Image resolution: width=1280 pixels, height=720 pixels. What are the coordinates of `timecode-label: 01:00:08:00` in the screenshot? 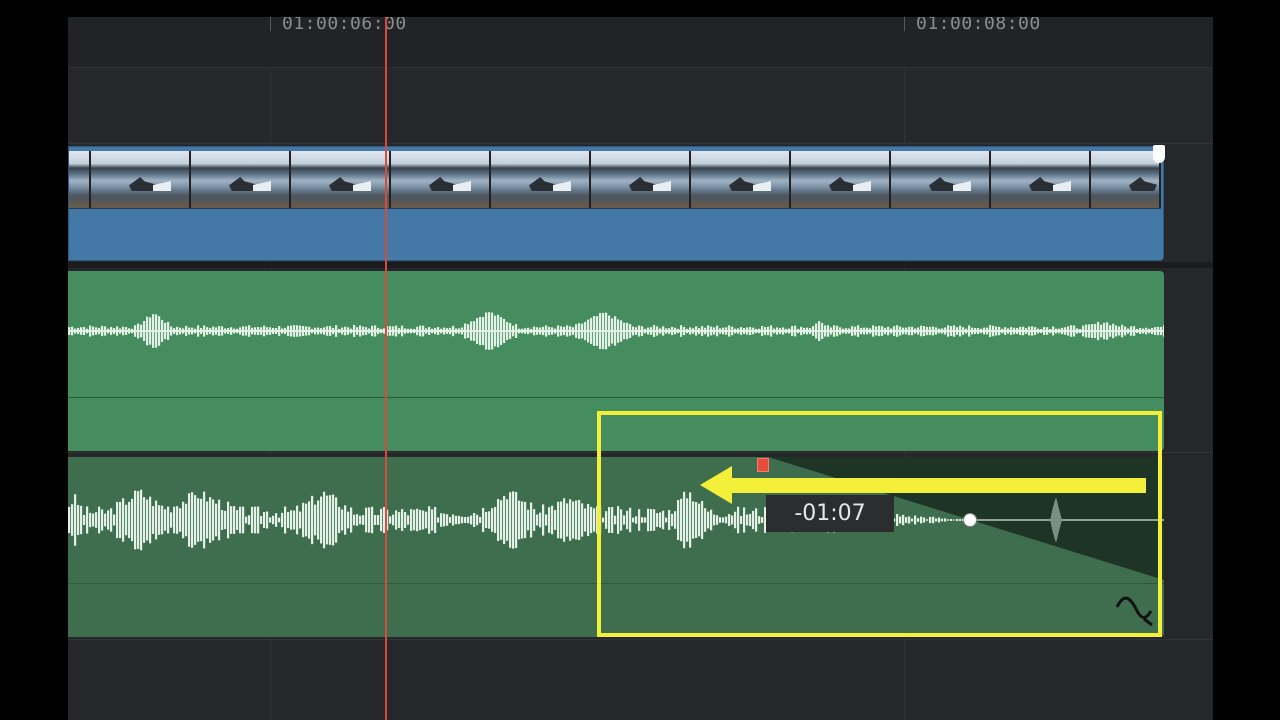 It's located at (978, 25).